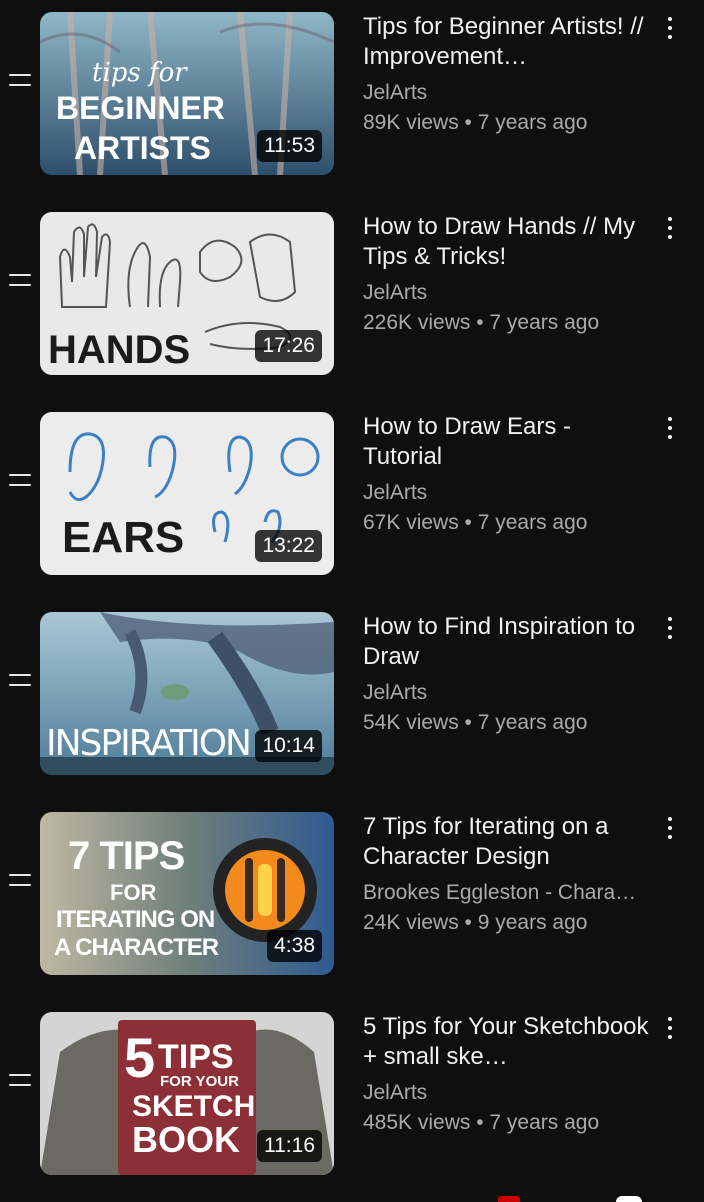  Describe the element at coordinates (186, 1139) in the screenshot. I see `thumb-caption: BOOK` at that location.